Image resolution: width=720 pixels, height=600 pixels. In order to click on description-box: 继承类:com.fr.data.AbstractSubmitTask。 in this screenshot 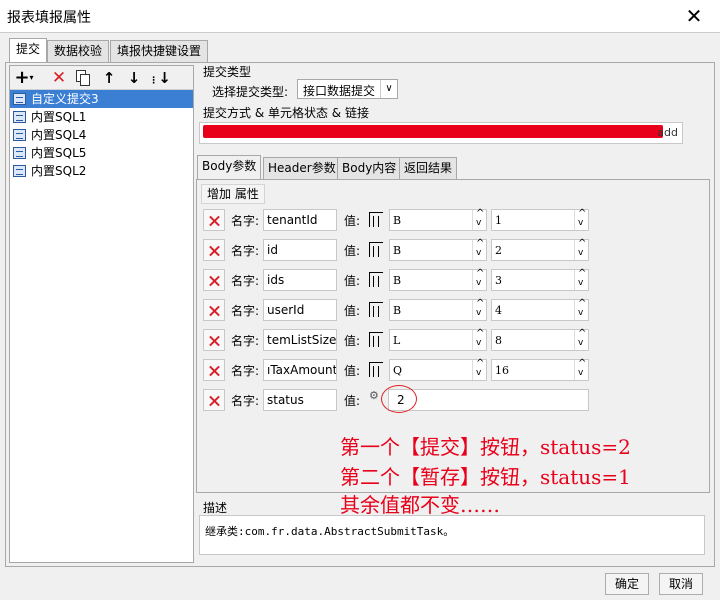, I will do `click(452, 535)`.